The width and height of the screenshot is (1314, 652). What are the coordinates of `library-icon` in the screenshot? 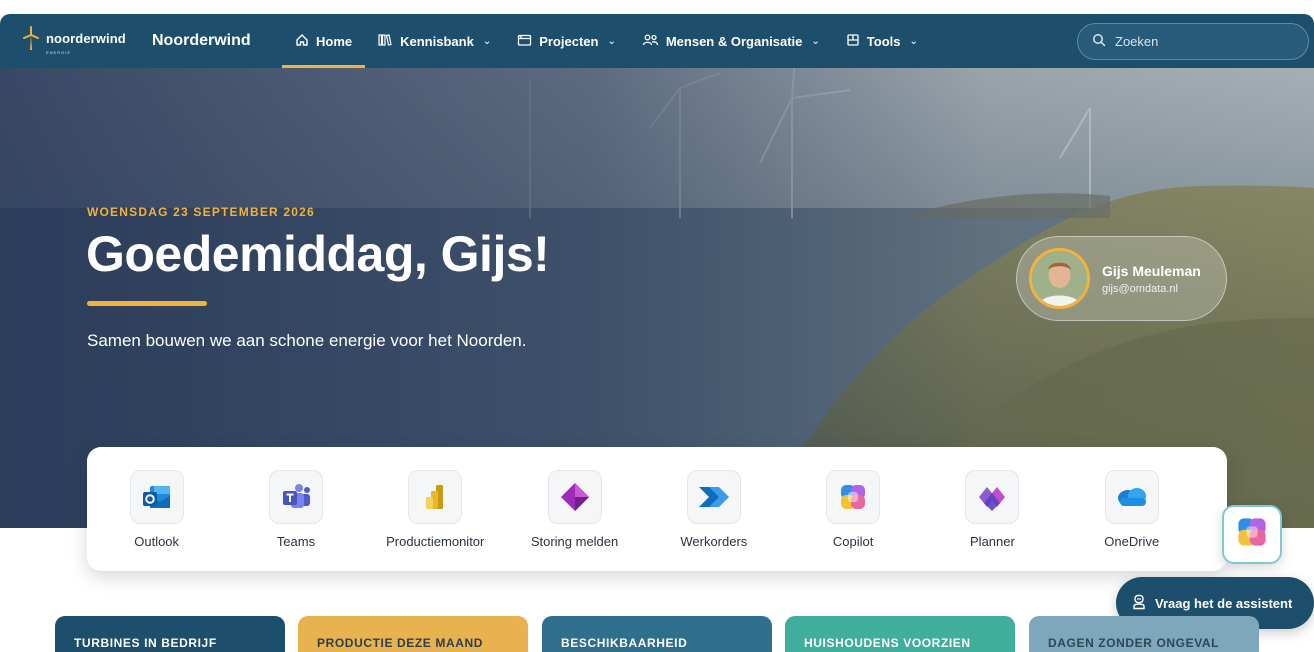 It's located at (385, 41).